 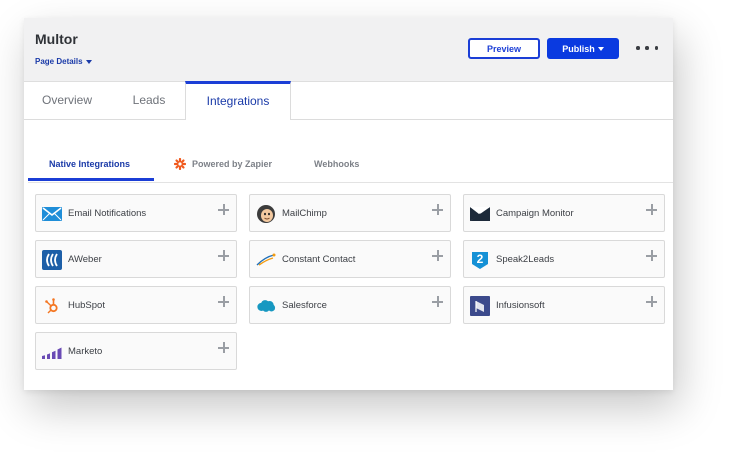 I want to click on integration-label: Campaign Monitor, so click(x=535, y=213).